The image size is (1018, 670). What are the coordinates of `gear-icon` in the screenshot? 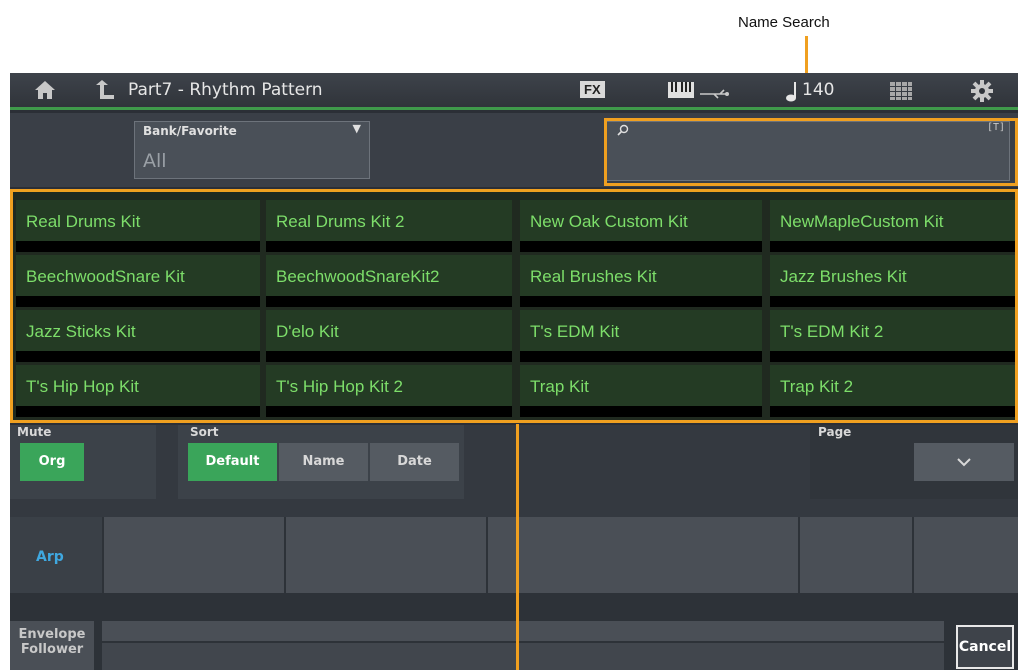 It's located at (982, 93).